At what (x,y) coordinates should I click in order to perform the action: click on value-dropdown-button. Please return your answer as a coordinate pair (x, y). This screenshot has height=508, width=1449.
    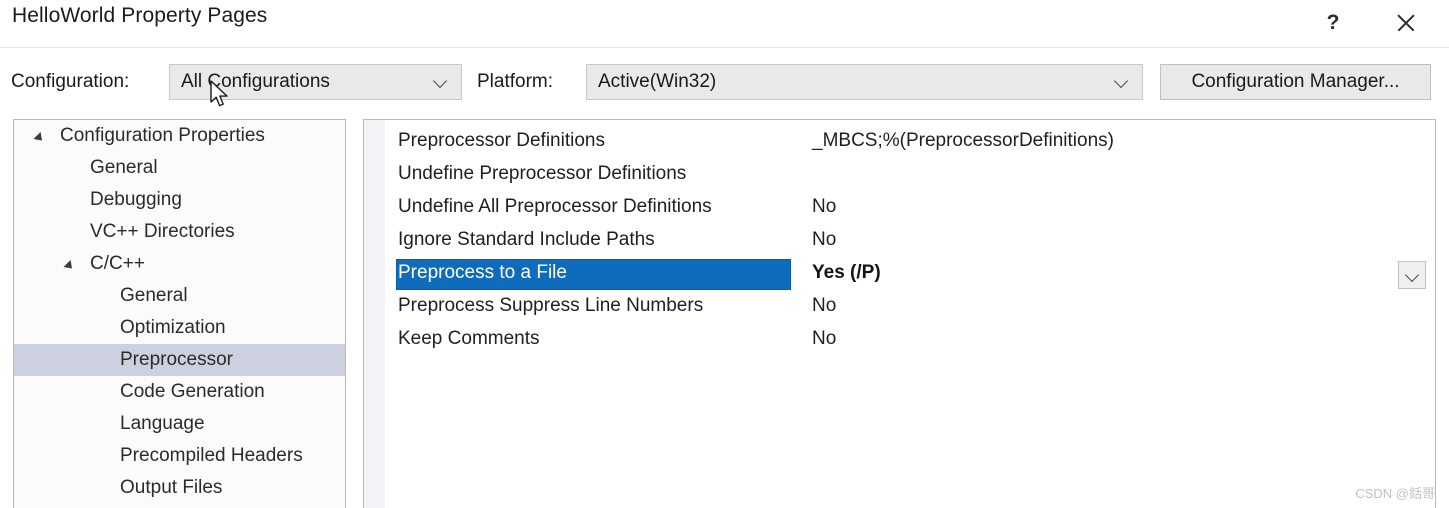
    Looking at the image, I should click on (1412, 275).